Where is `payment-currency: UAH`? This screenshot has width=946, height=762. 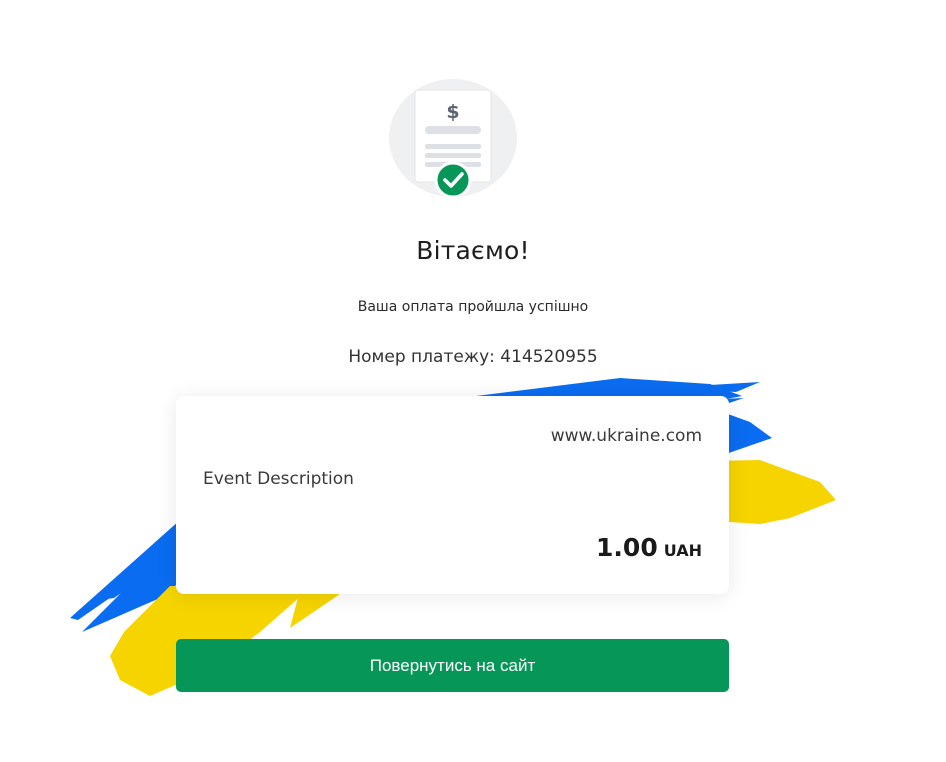 payment-currency: UAH is located at coordinates (682, 550).